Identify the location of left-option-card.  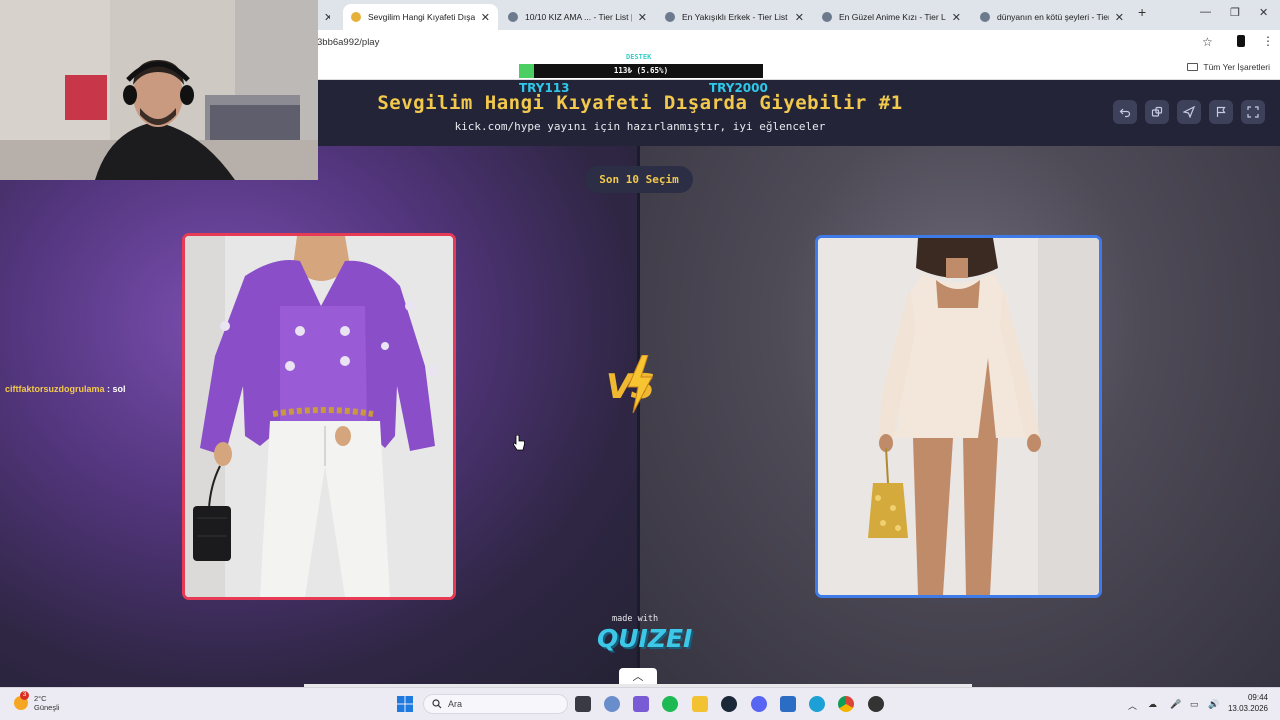
(319, 416).